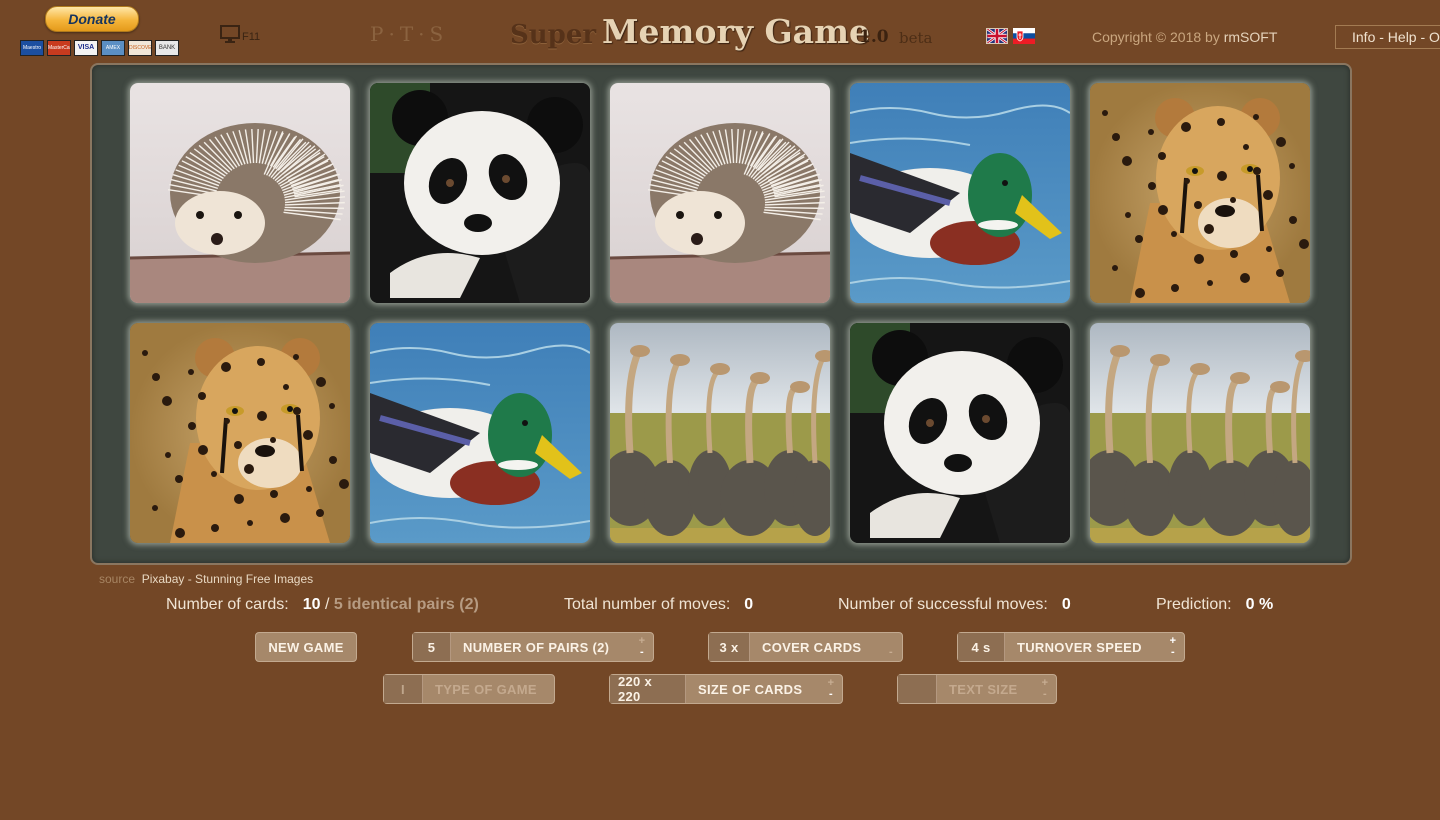  What do you see at coordinates (1024, 36) in the screenshot?
I see `slovak-flag-icon` at bounding box center [1024, 36].